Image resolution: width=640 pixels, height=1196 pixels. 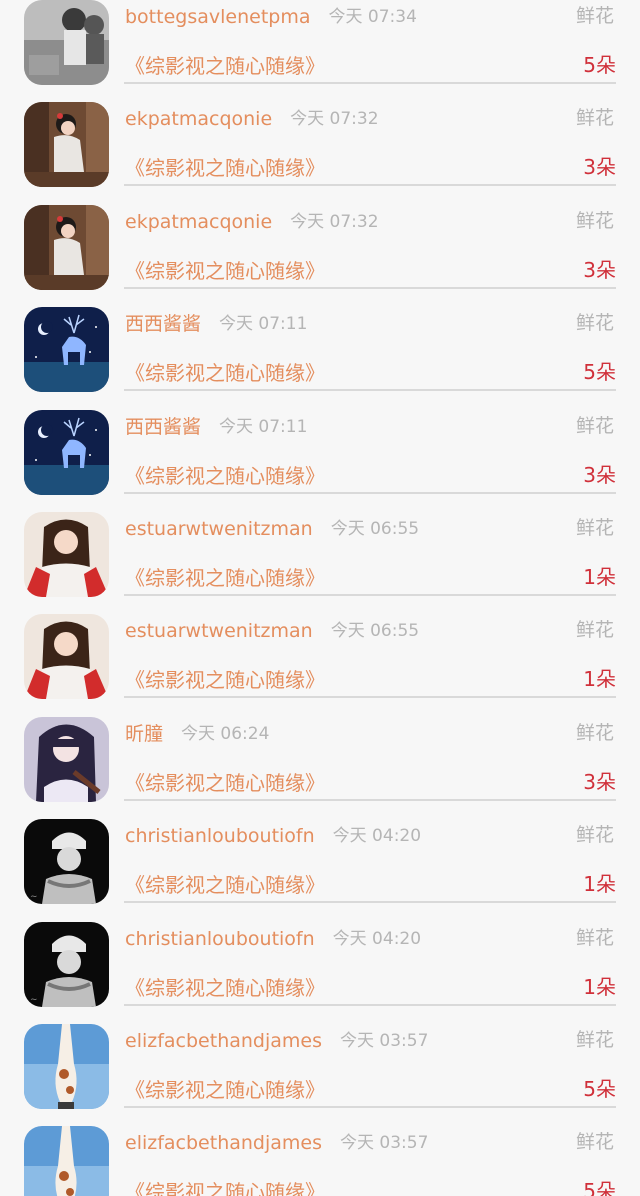 I want to click on sender-name-text: 昕朣, so click(x=144, y=734).